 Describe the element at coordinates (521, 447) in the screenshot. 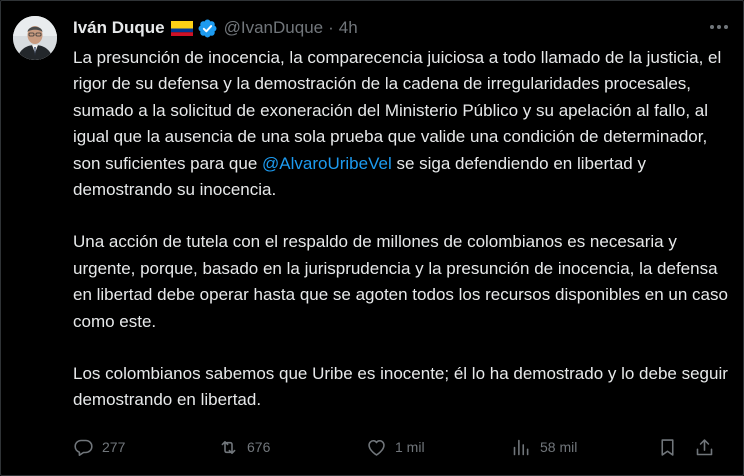

I see `views-chart-icon` at that location.